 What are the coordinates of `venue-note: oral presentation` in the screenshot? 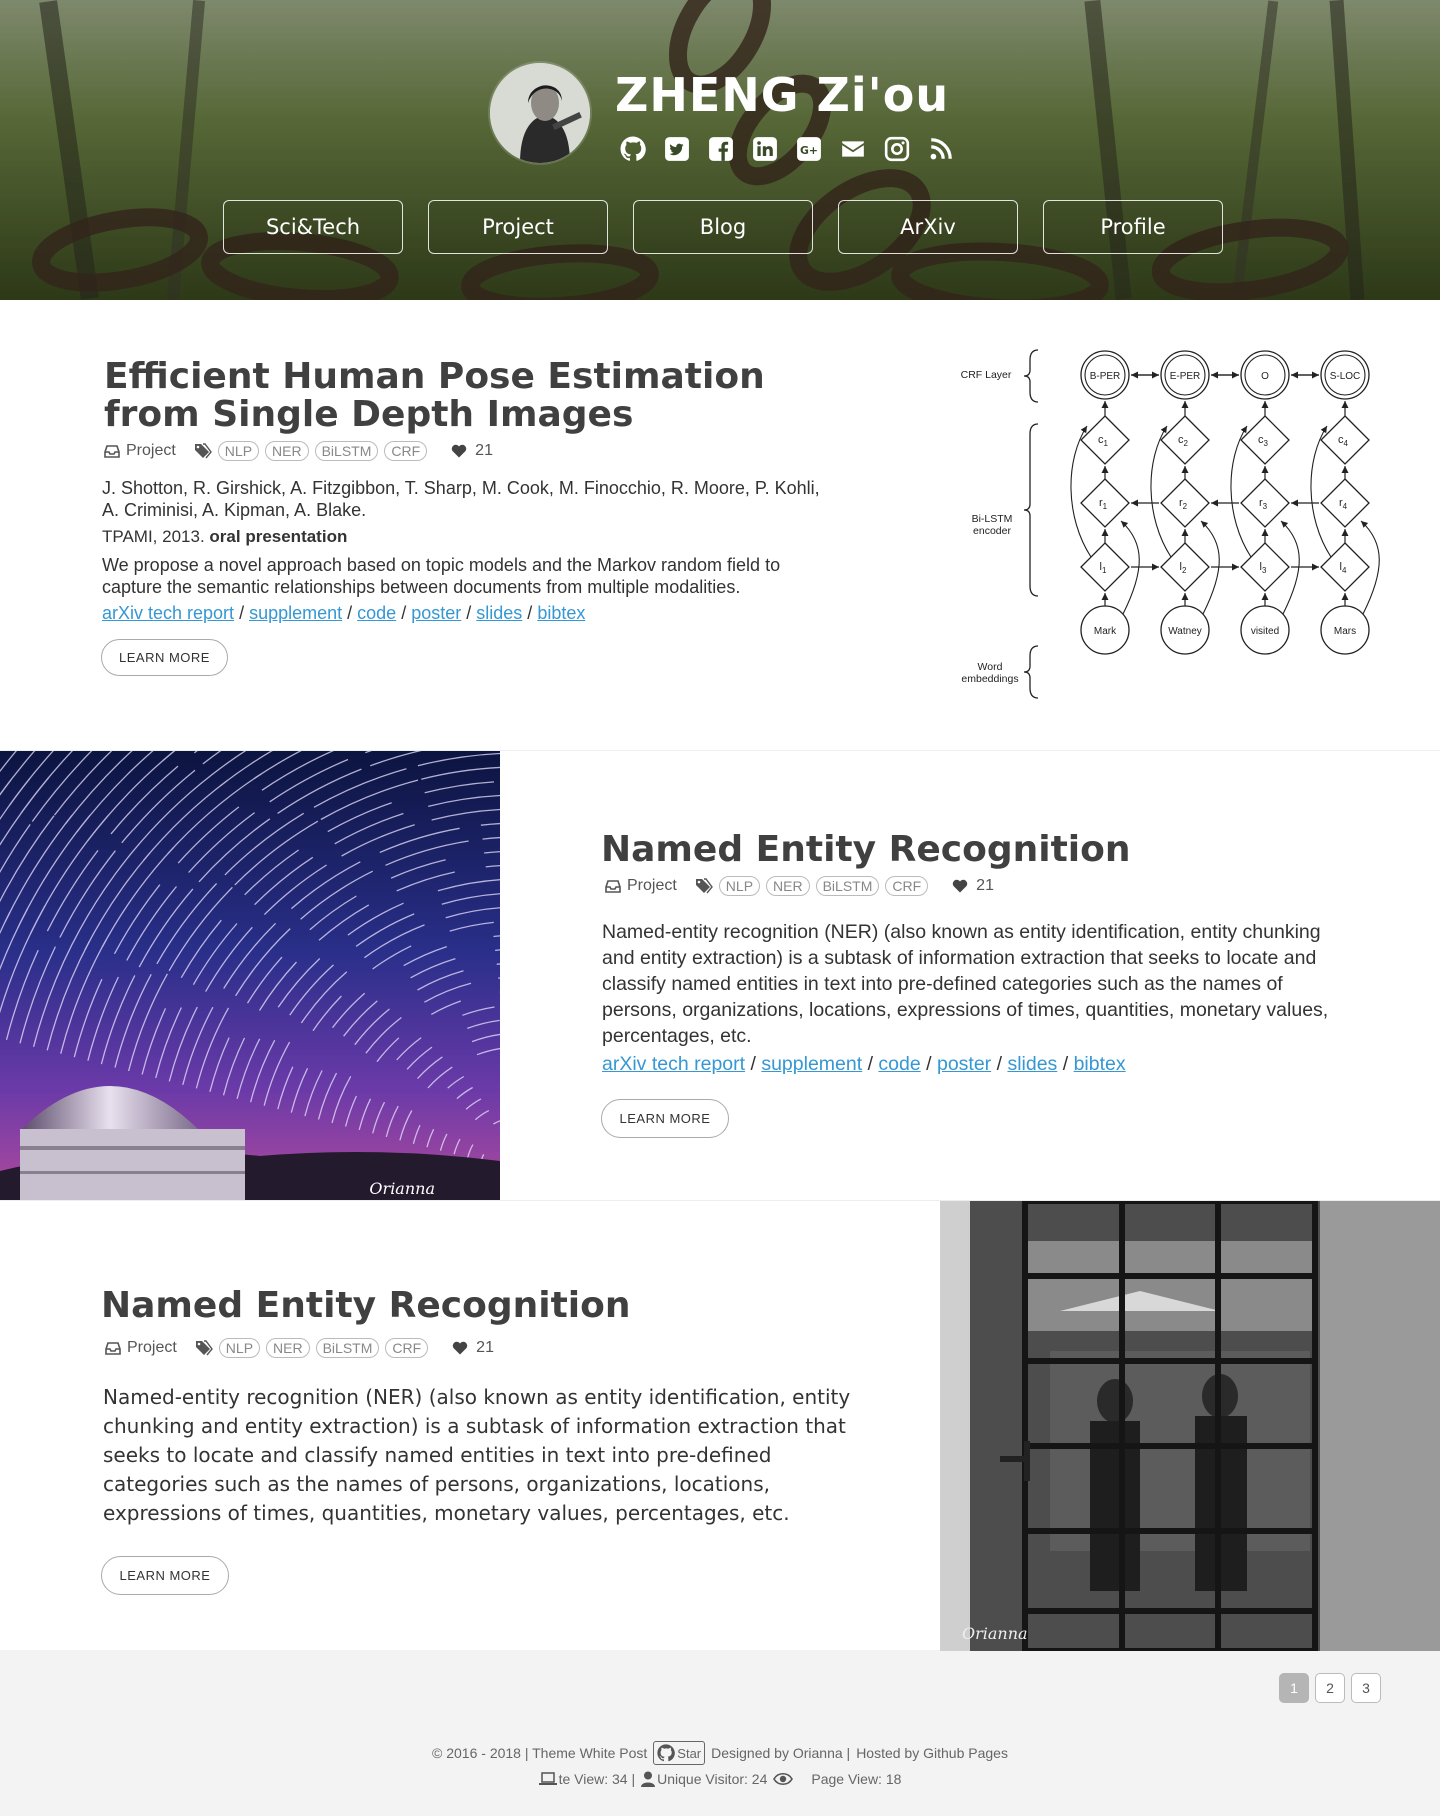 It's located at (278, 536).